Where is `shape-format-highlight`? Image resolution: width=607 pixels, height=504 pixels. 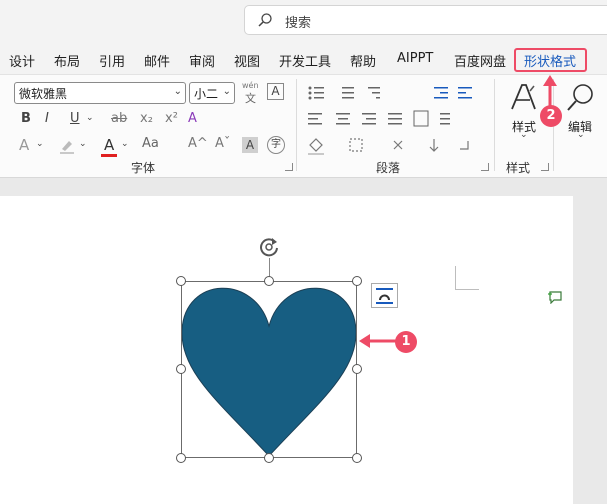 shape-format-highlight is located at coordinates (550, 60).